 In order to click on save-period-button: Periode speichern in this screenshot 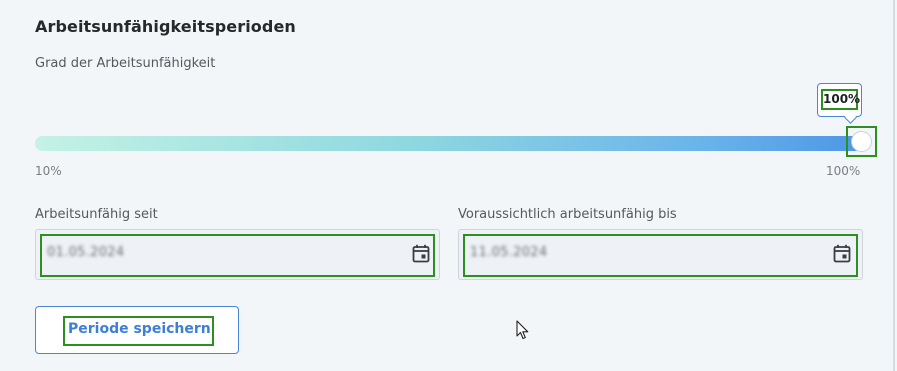, I will do `click(137, 330)`.